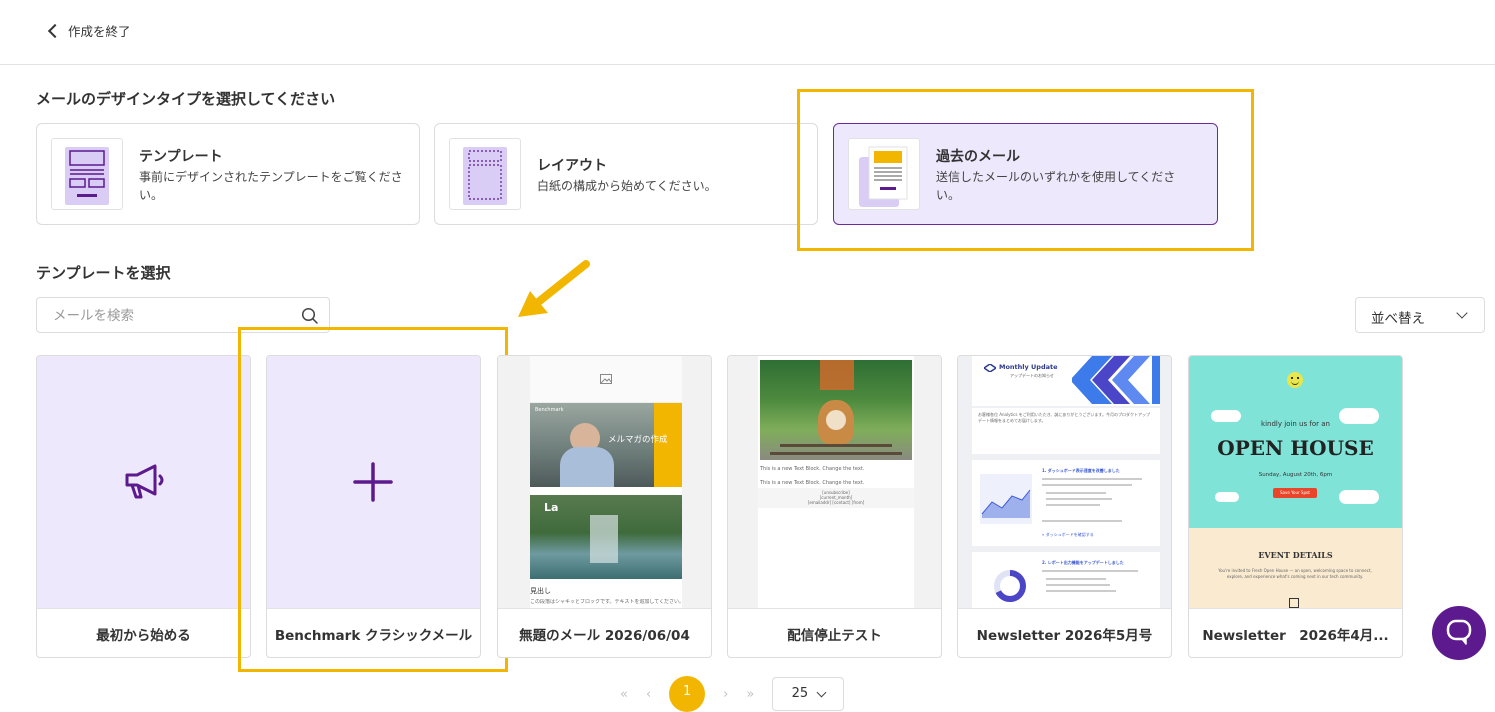 The image size is (1495, 712). What do you see at coordinates (551, 507) in the screenshot?
I see `image-sub-text: La` at bounding box center [551, 507].